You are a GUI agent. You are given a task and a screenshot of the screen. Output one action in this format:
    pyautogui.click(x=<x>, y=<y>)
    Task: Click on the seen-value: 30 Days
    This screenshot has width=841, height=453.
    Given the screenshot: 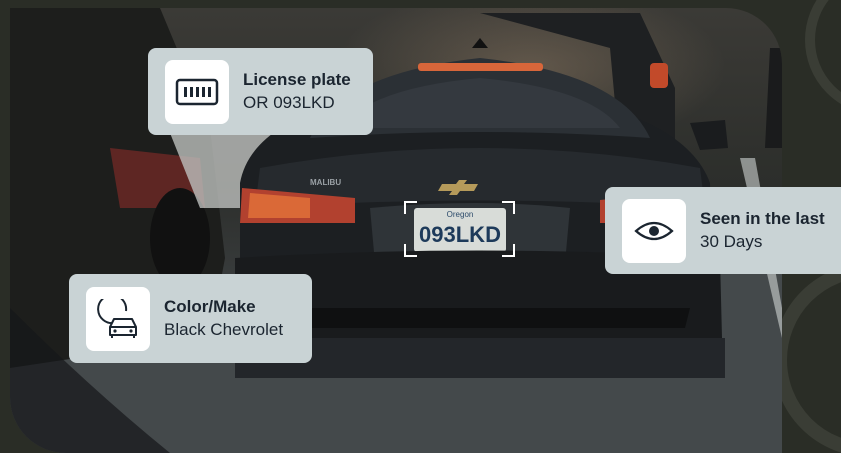 What is the action you would take?
    pyautogui.click(x=731, y=241)
    